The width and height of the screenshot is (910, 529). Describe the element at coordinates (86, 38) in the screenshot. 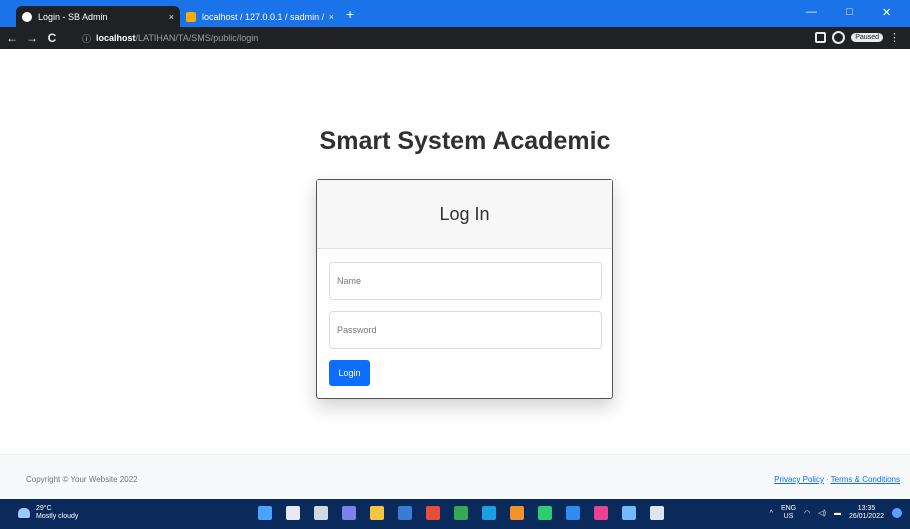

I see `site-info-icon: ⓘ` at that location.